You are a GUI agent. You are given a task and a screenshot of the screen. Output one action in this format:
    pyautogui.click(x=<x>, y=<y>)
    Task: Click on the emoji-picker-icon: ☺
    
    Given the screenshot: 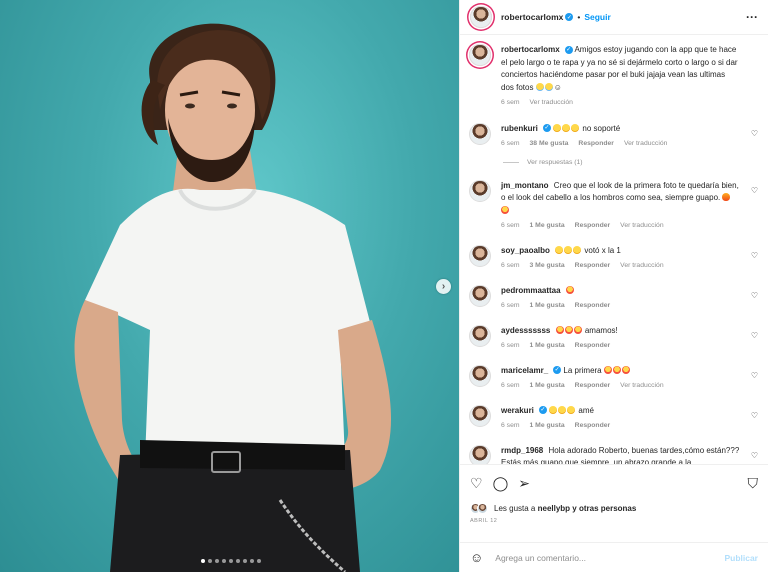 What is the action you would take?
    pyautogui.click(x=476, y=557)
    